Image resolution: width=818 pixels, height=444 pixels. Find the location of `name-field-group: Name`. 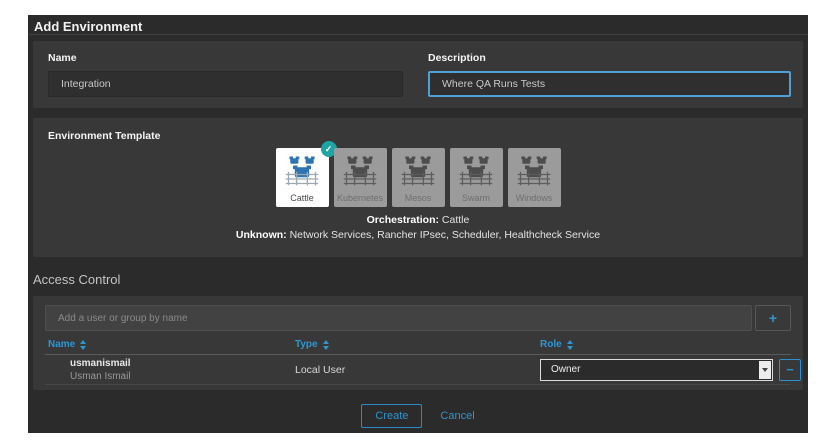

name-field-group: Name is located at coordinates (225, 80).